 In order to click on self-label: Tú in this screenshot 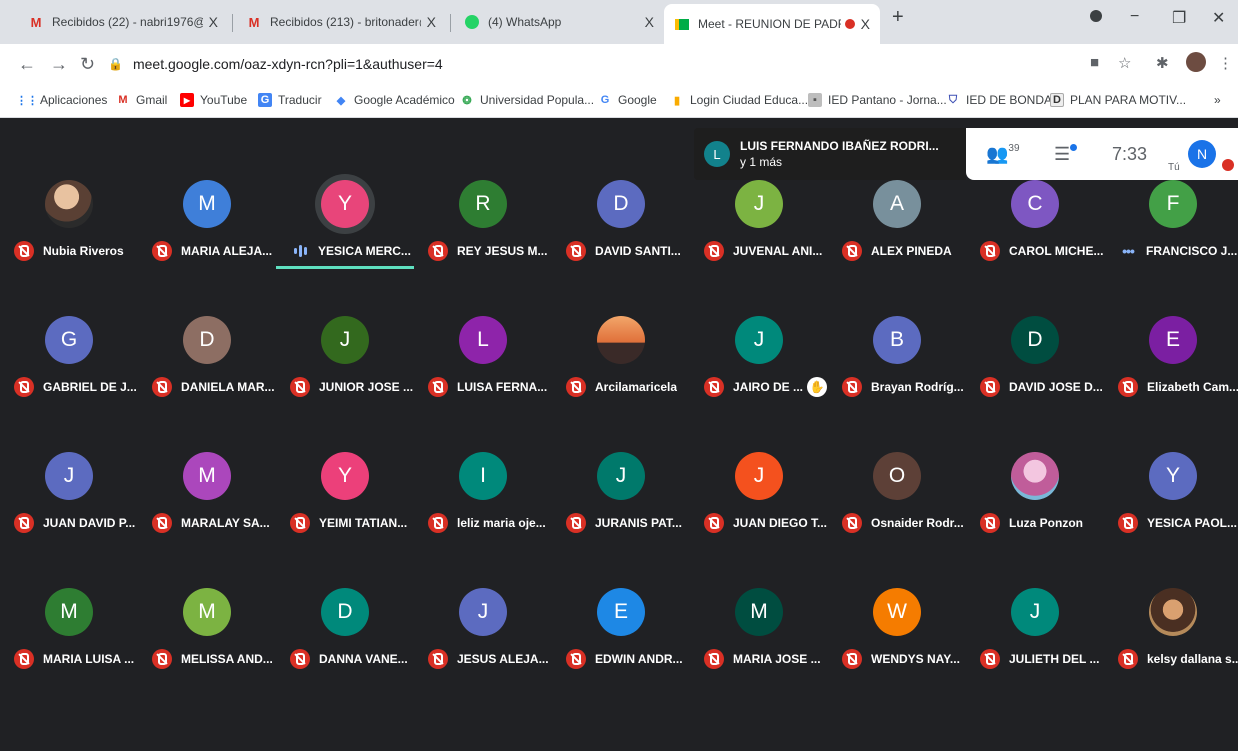, I will do `click(1174, 167)`.